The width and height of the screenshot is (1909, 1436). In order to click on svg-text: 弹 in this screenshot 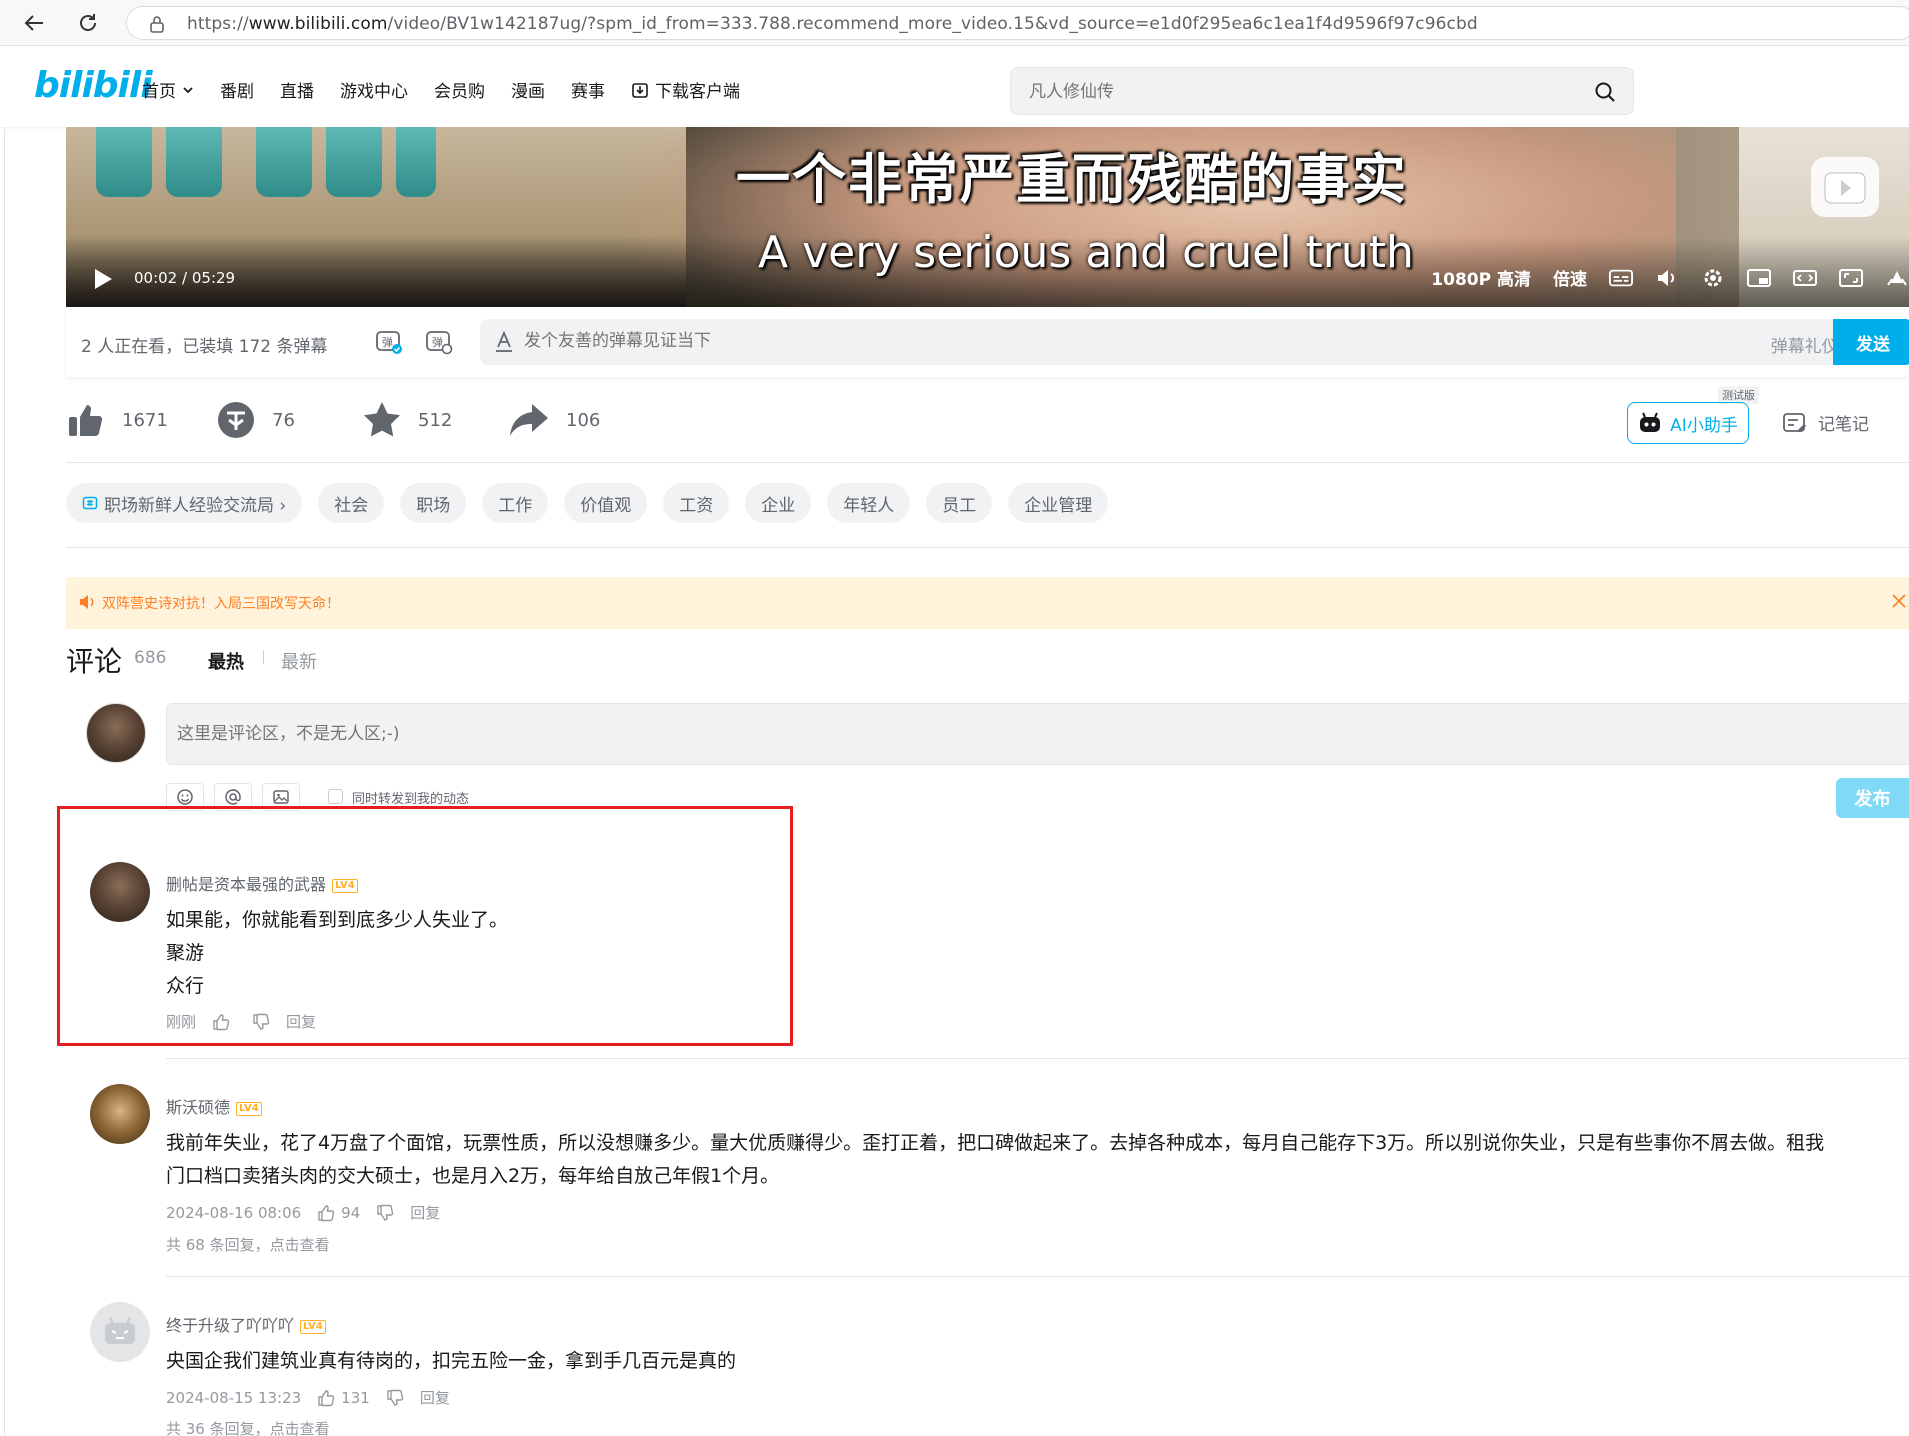, I will do `click(387, 342)`.